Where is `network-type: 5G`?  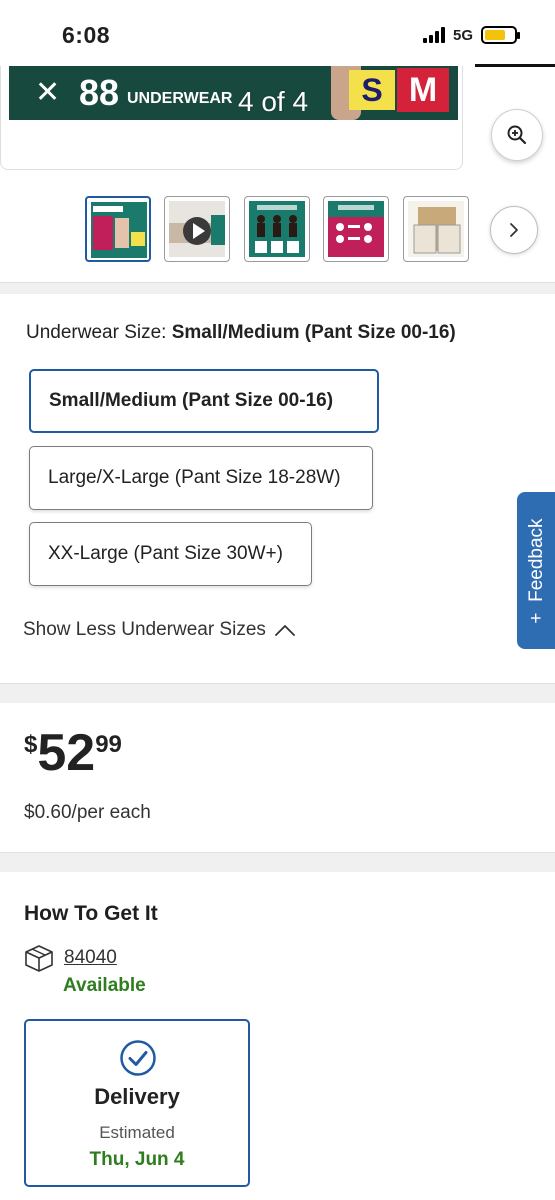
network-type: 5G is located at coordinates (462, 35).